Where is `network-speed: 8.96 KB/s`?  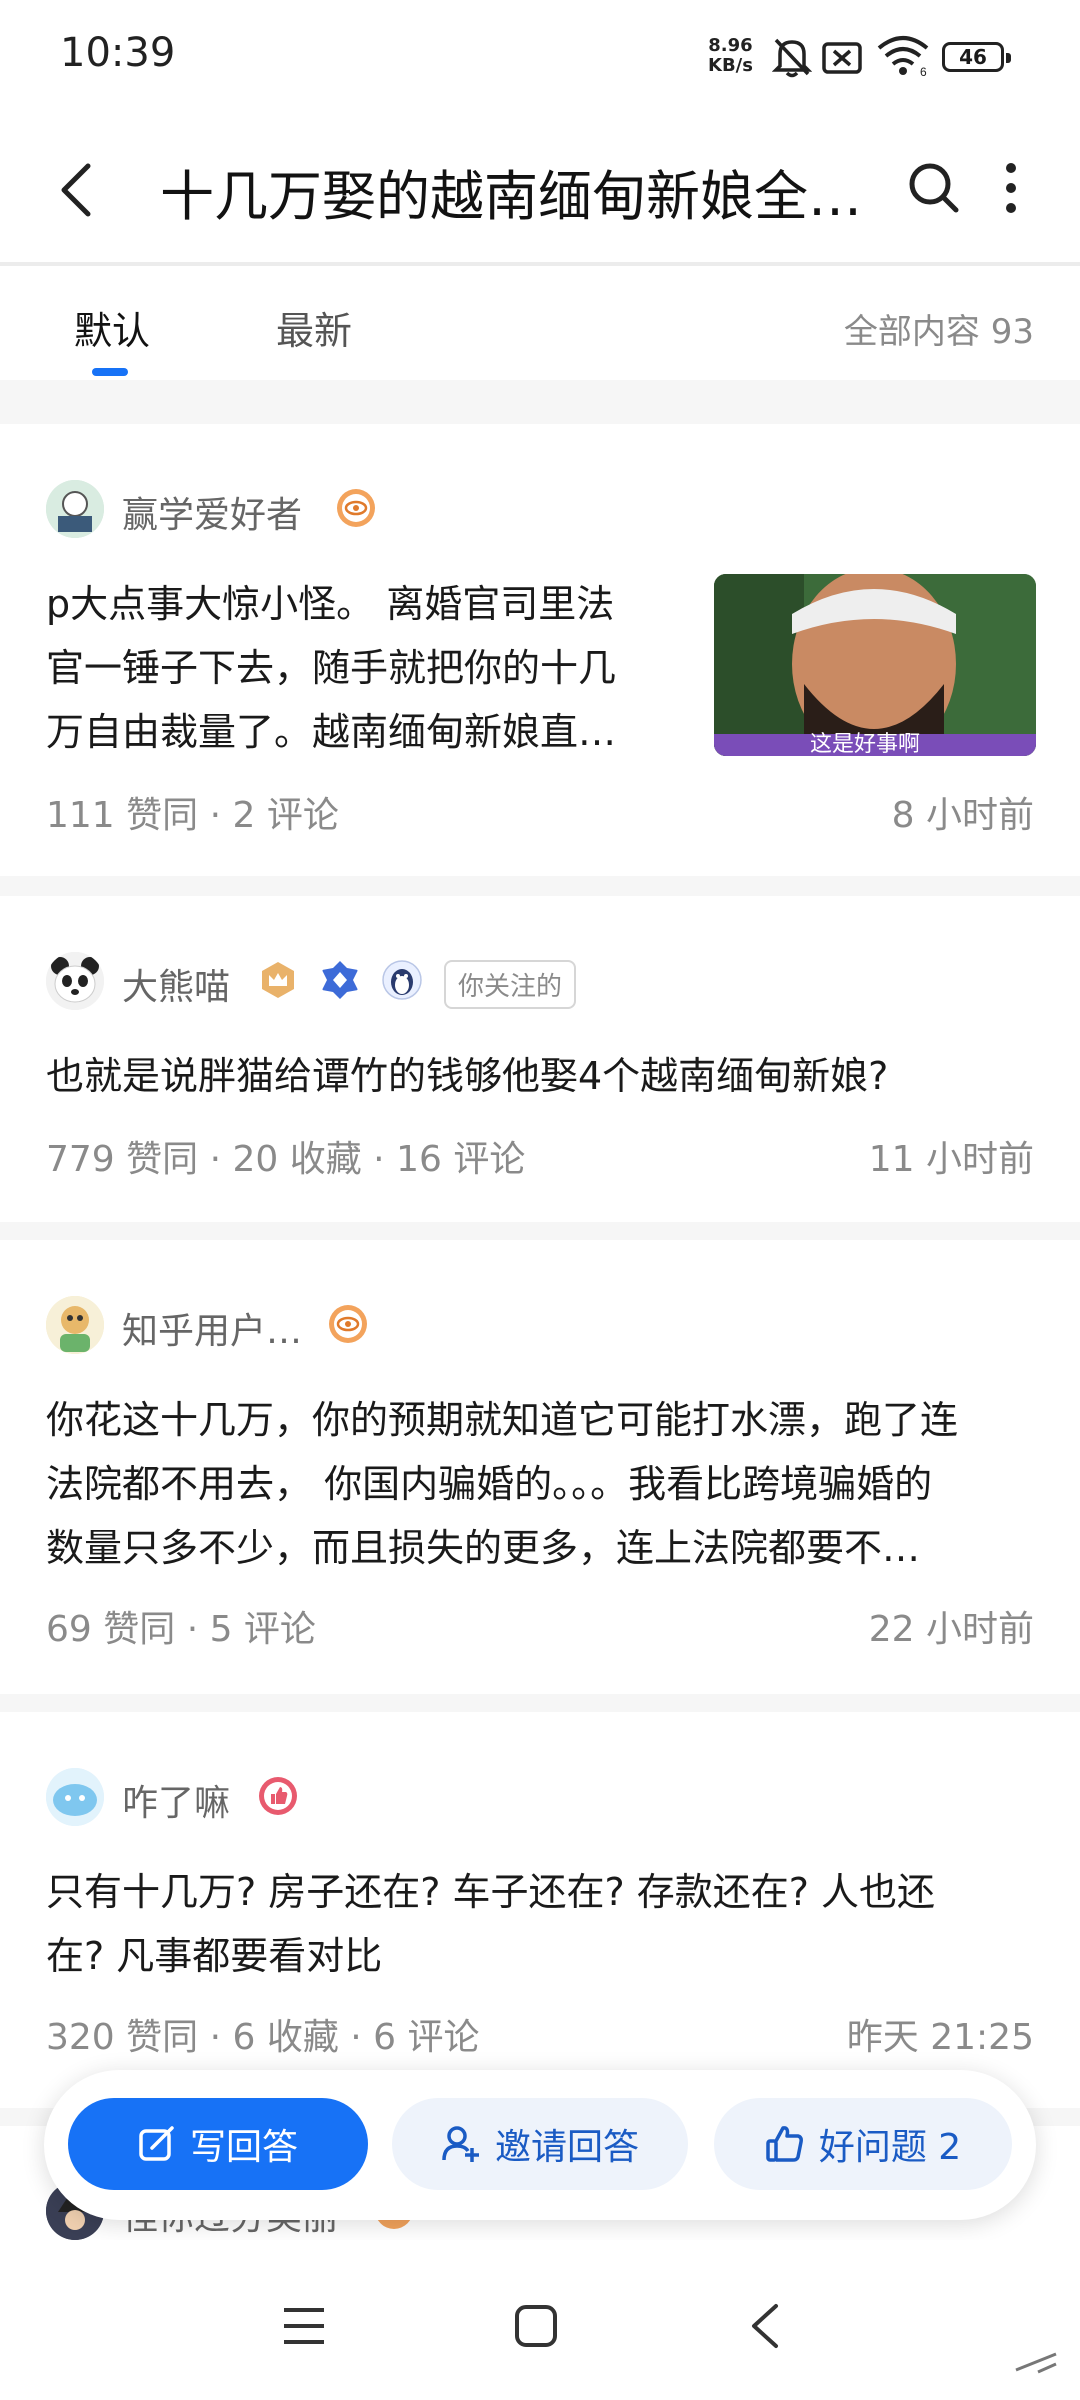 network-speed: 8.96 KB/s is located at coordinates (730, 56).